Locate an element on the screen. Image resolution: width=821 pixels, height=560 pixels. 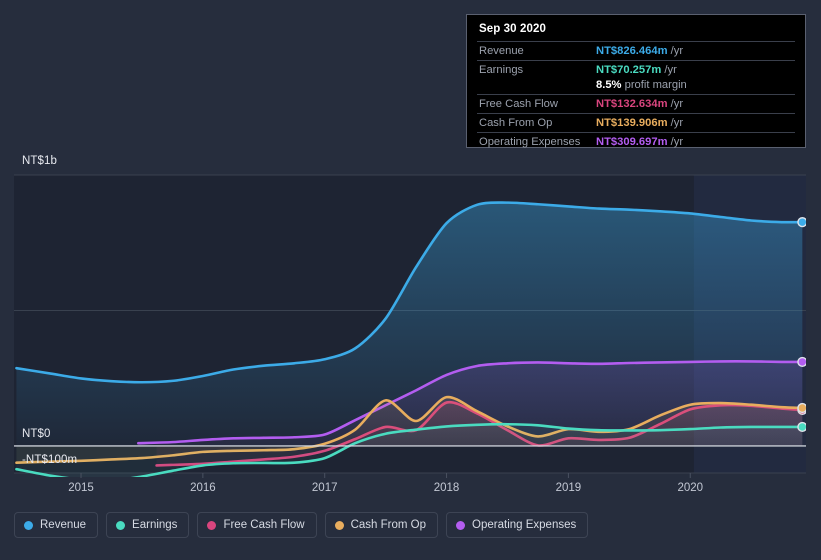
legend-item-revenue: Revenue is located at coordinates (56, 525).